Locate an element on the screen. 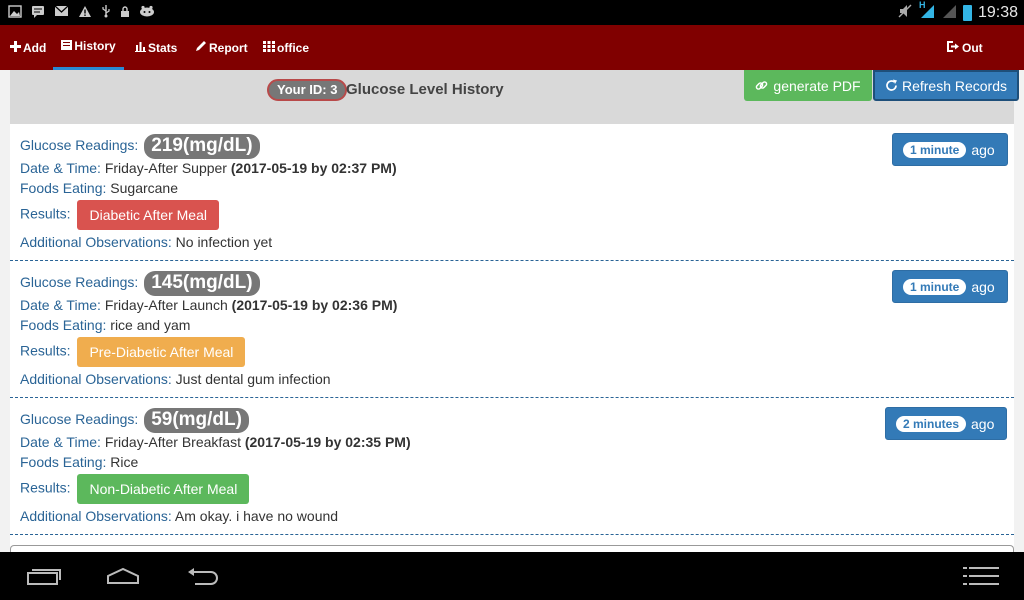 Image resolution: width=1024 pixels, height=600 pixels. meal-value: Friday-After Launch is located at coordinates (166, 305).